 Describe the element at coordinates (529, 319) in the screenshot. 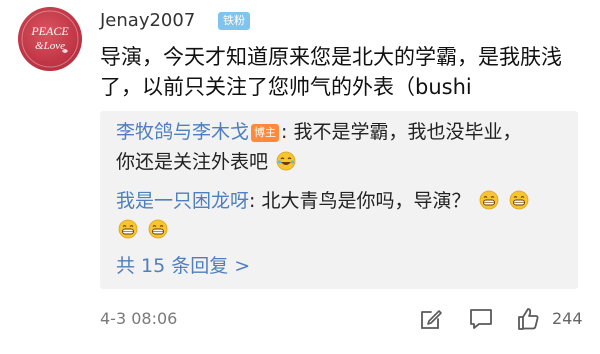

I see `thumbs-up-icon` at that location.